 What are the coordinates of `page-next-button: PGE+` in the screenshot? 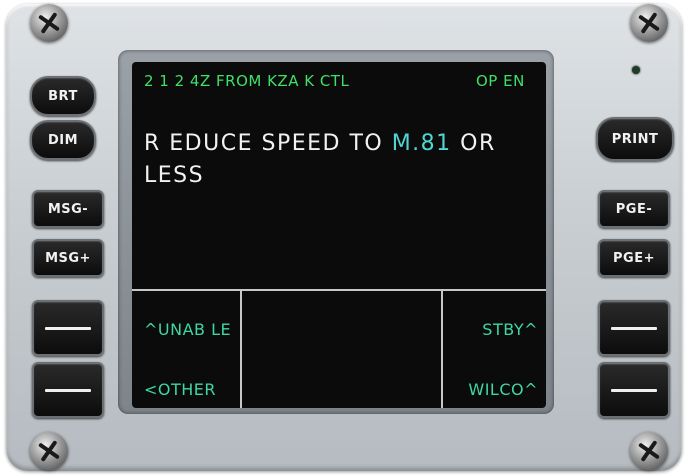 It's located at (634, 258).